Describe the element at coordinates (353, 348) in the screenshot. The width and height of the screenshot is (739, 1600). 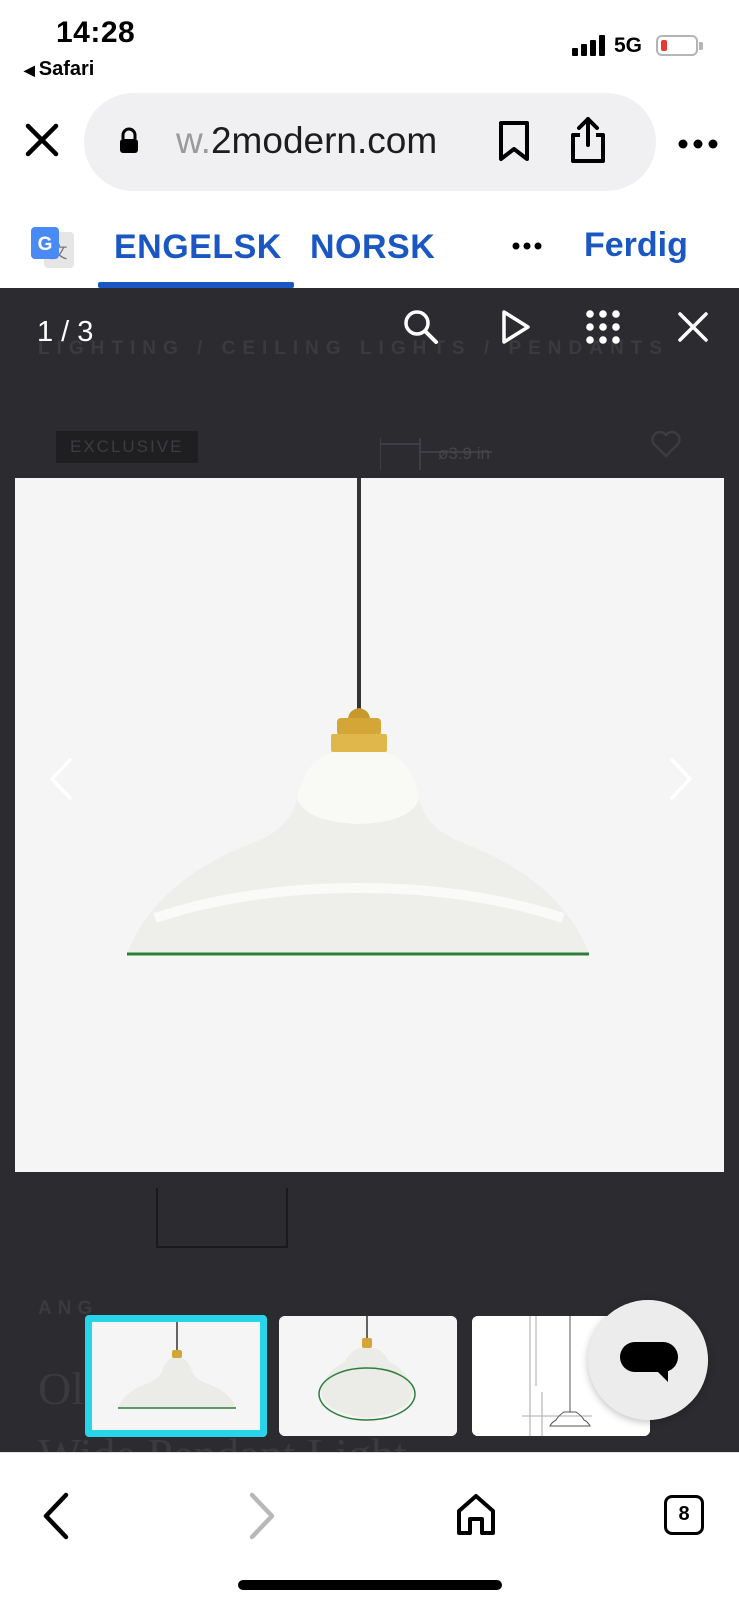
I see `background-breadcrumb: LIGHTING / CEILING LIGHTS / PENDANTS` at that location.